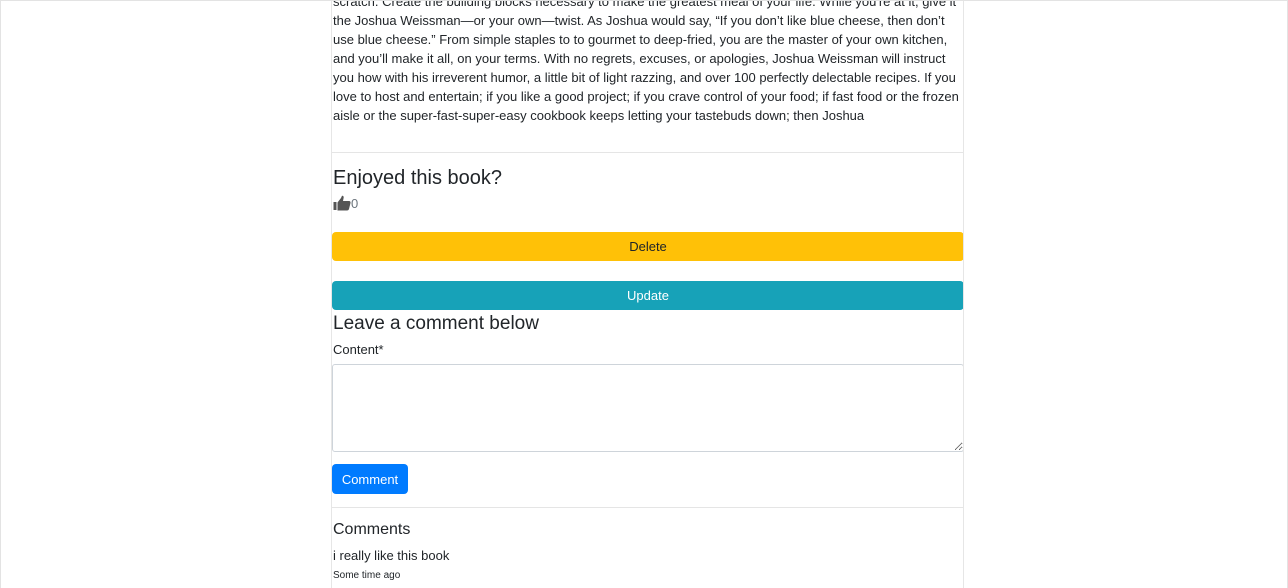 Image resolution: width=1288 pixels, height=588 pixels. What do you see at coordinates (647, 152) in the screenshot?
I see `section-divider` at bounding box center [647, 152].